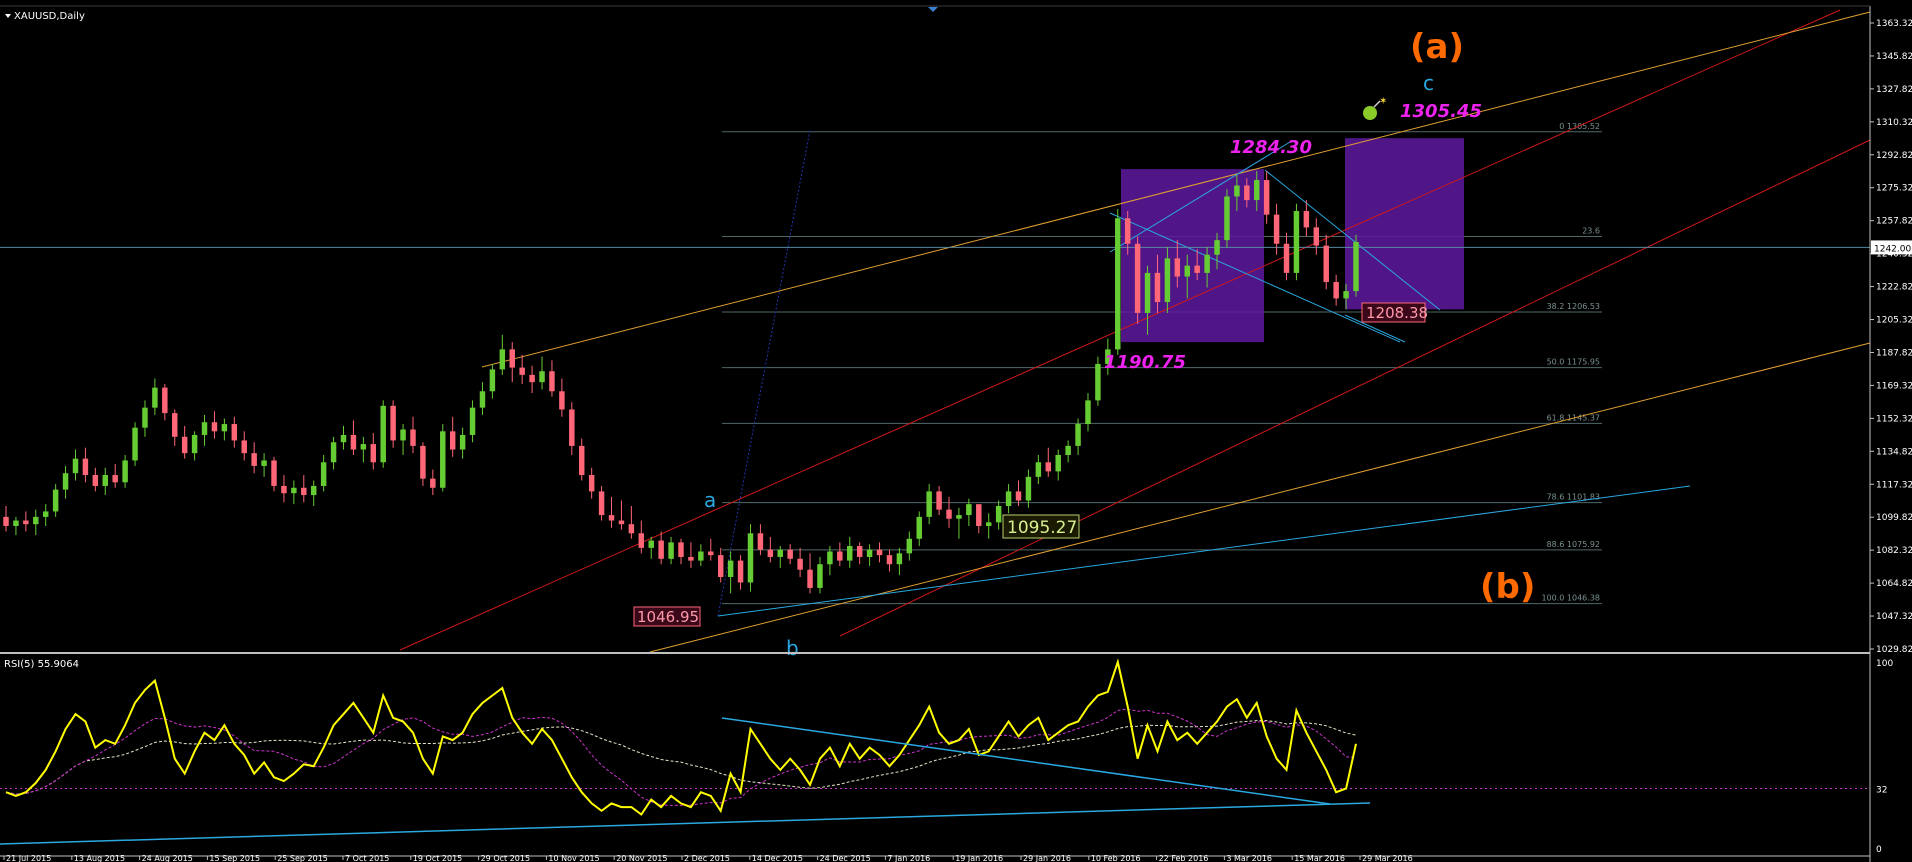 The height and width of the screenshot is (862, 1912). I want to click on price-tick-label: 1187.82, so click(1894, 353).